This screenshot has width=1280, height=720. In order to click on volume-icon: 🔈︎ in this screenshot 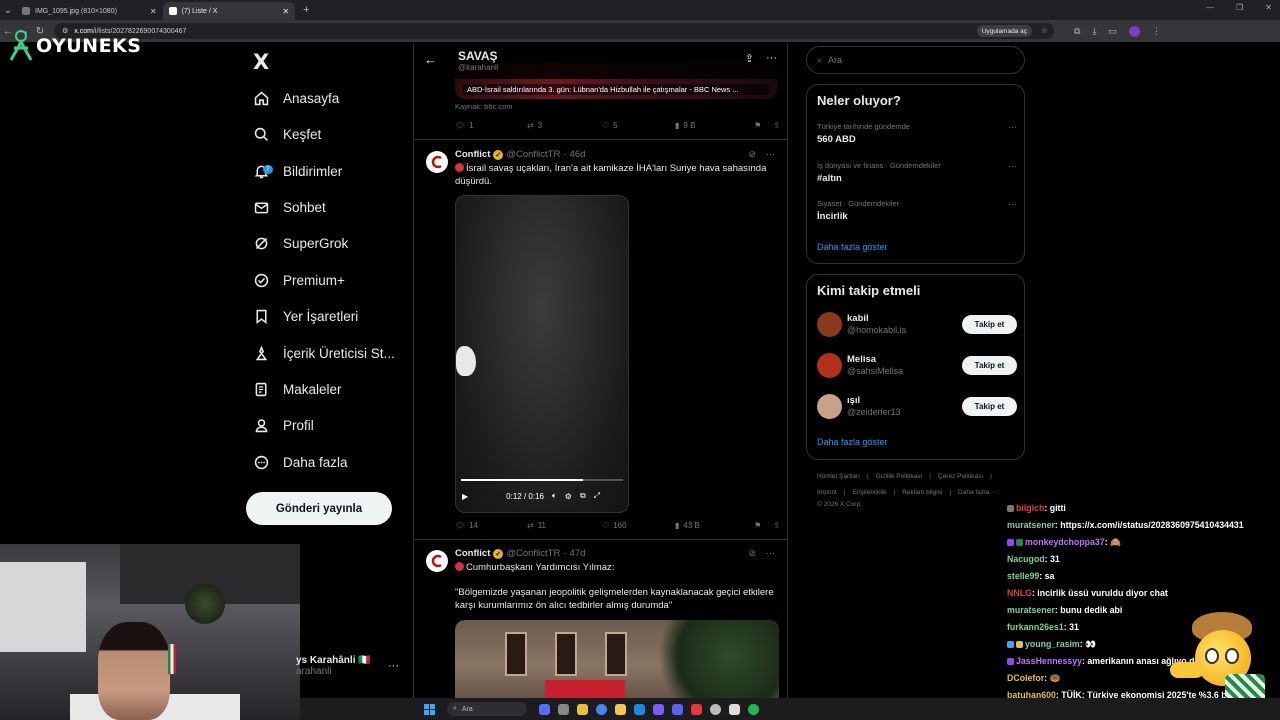, I will do `click(554, 496)`.